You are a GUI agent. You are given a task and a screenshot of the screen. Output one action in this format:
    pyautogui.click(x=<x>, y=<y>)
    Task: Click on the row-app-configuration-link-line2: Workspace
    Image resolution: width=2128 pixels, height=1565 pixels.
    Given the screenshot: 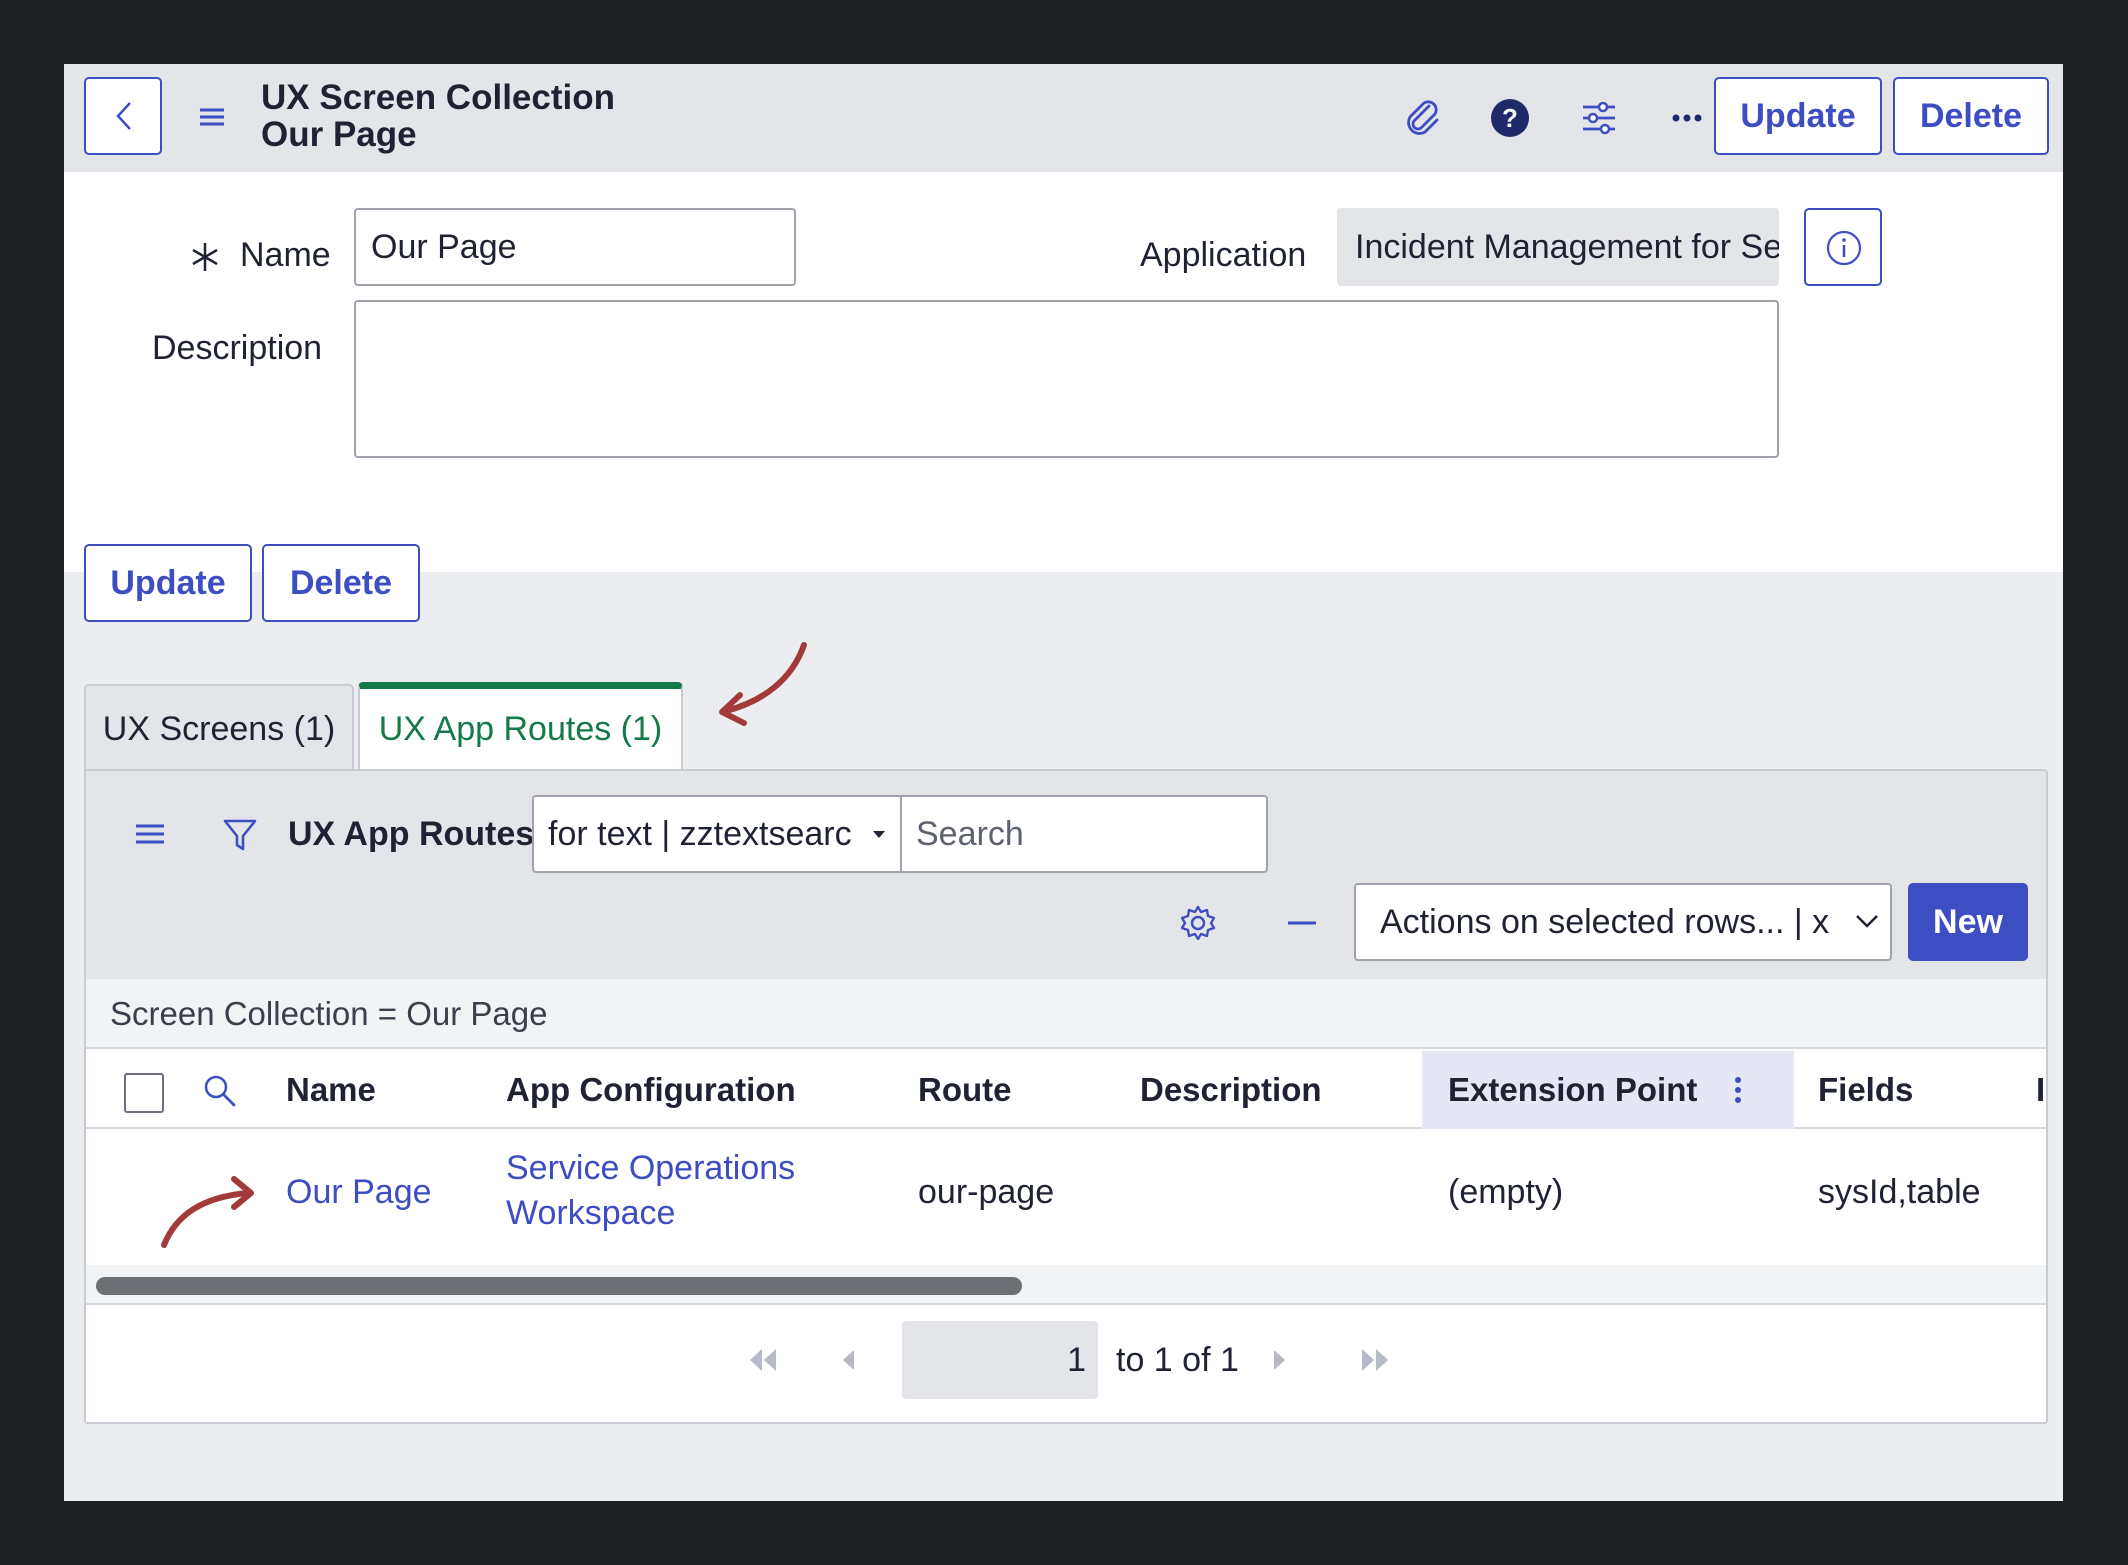 What is the action you would take?
    pyautogui.click(x=590, y=1213)
    